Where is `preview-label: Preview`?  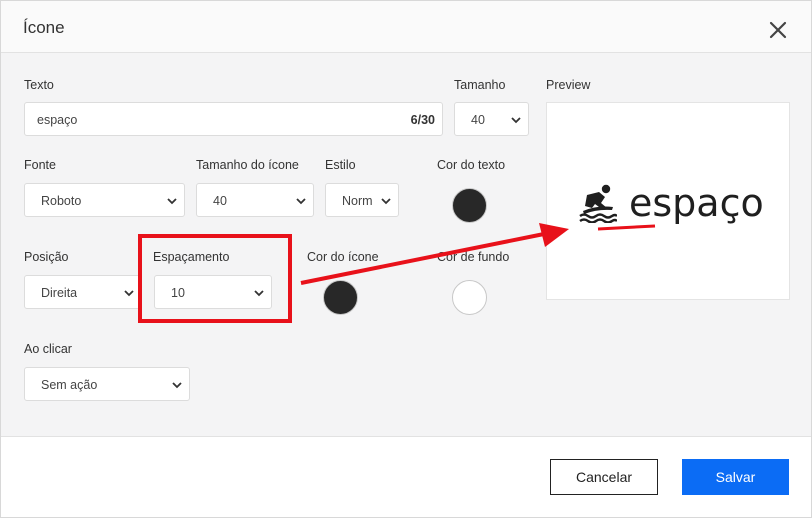 preview-label: Preview is located at coordinates (568, 85).